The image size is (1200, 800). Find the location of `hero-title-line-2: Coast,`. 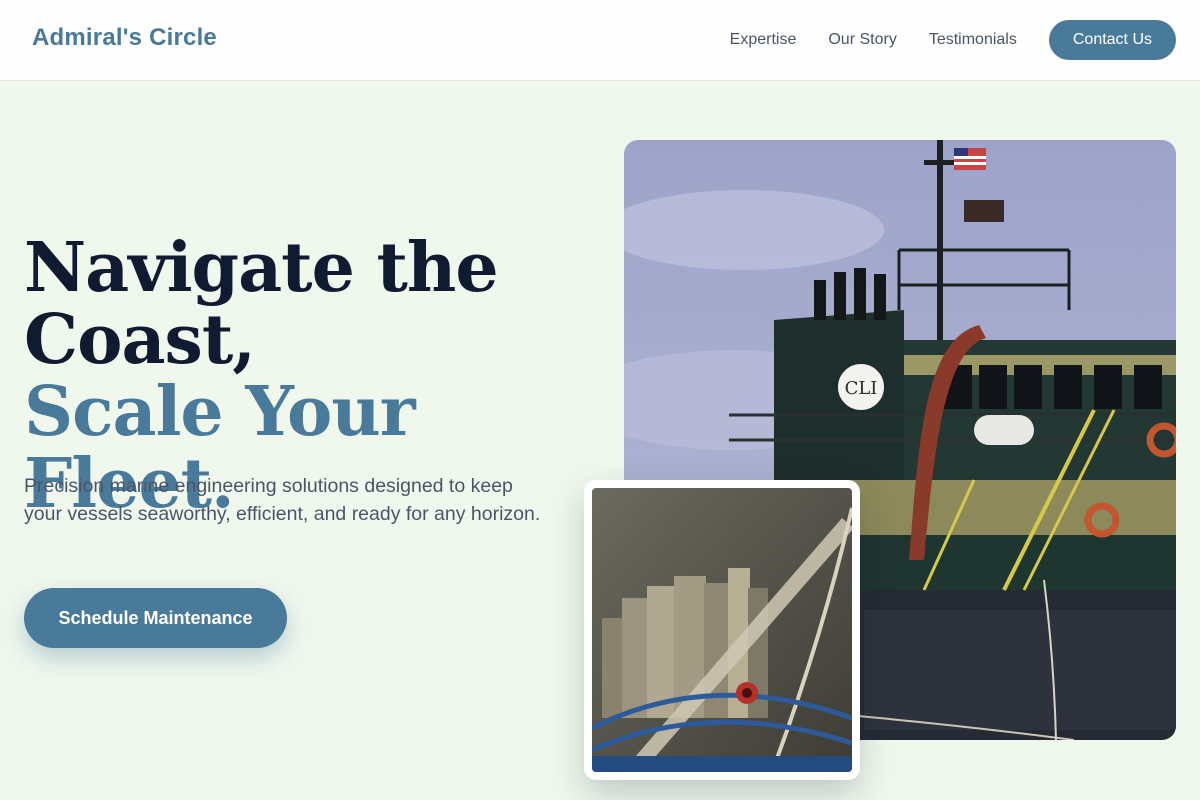

hero-title-line-2: Coast, is located at coordinates (140, 340).